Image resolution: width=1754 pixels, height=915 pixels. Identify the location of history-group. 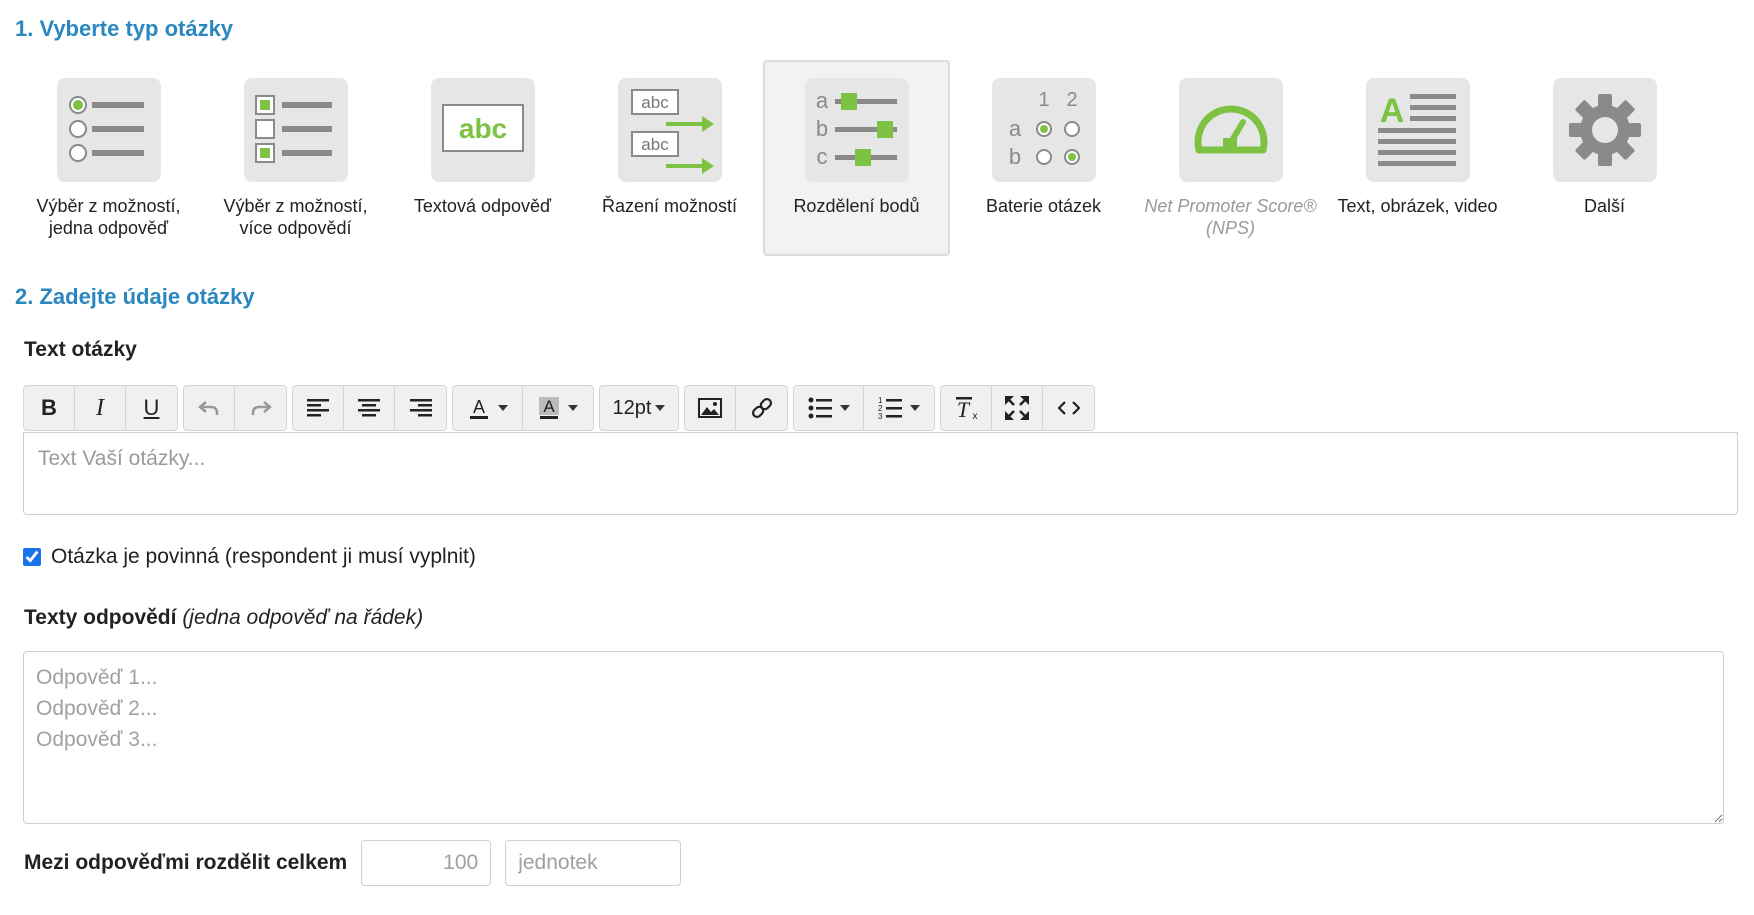
(235, 408).